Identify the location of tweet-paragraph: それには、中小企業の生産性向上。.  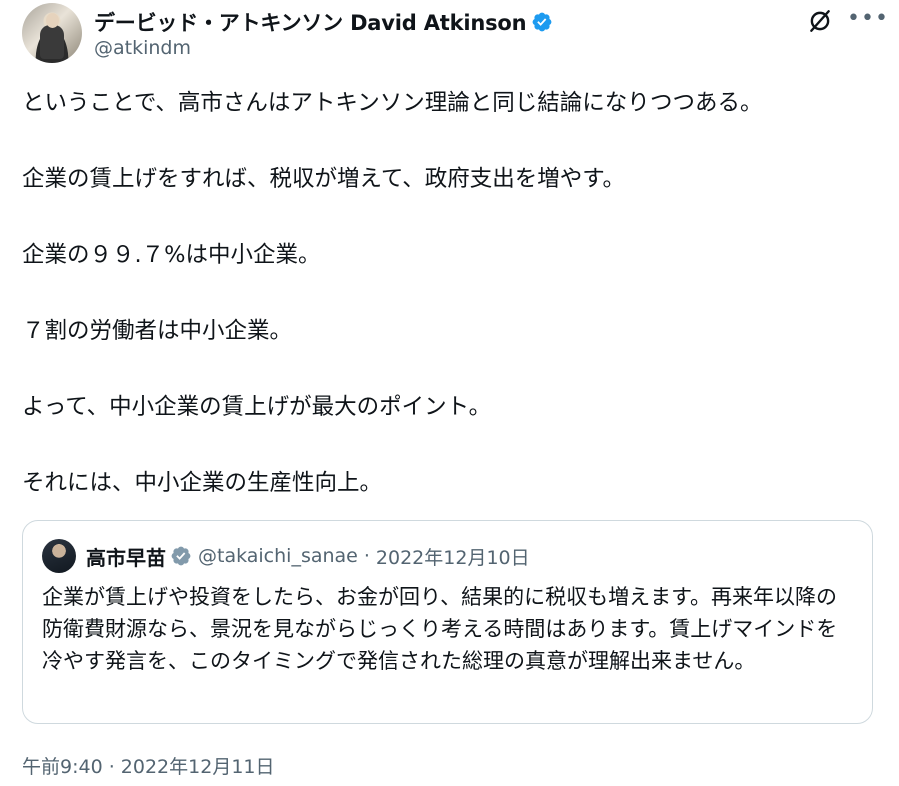
(202, 483).